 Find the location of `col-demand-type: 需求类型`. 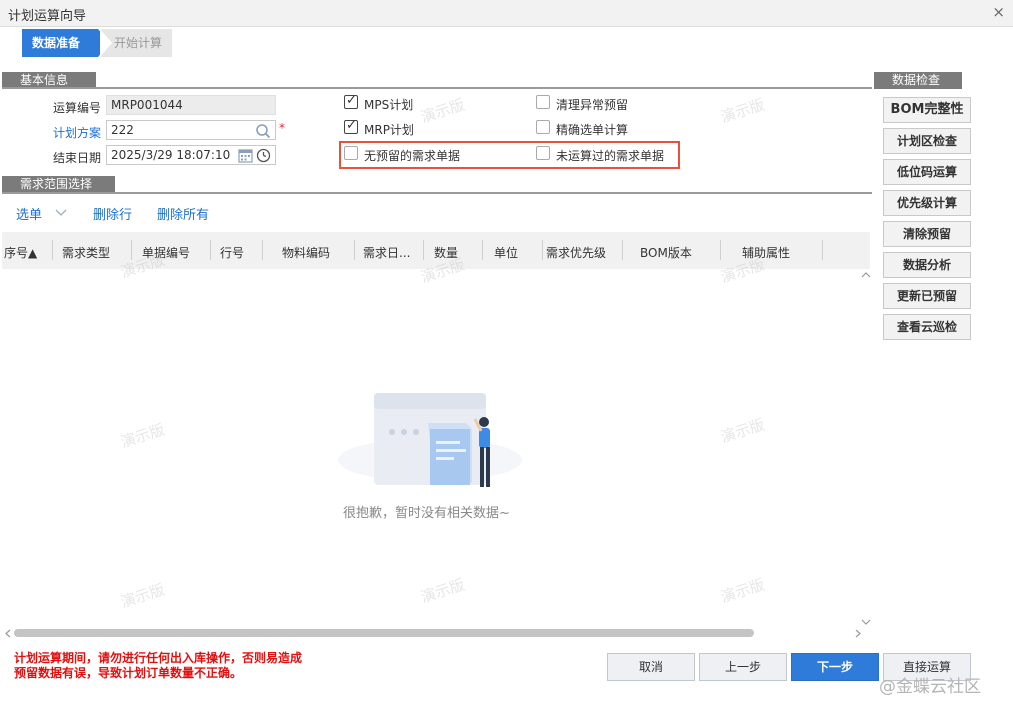

col-demand-type: 需求类型 is located at coordinates (86, 252).